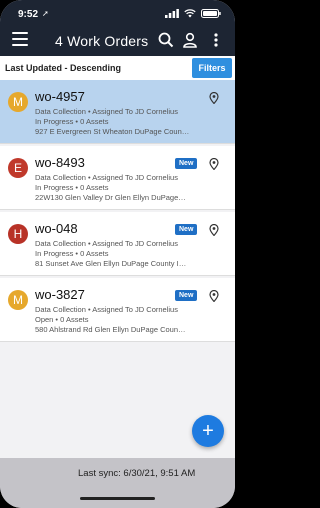 The image size is (320, 508). Describe the element at coordinates (211, 13) in the screenshot. I see `battery-icon` at that location.